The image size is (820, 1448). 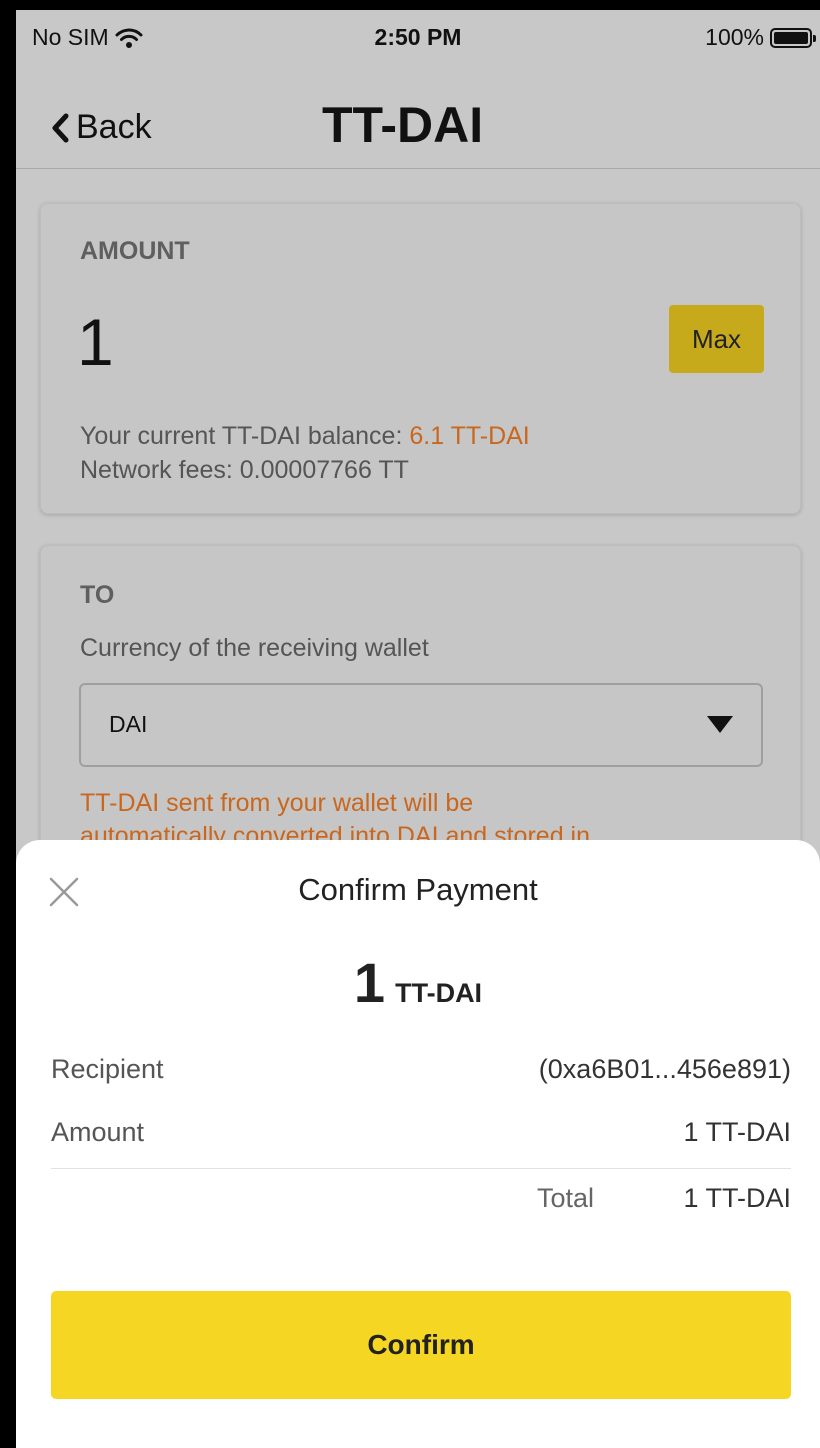 What do you see at coordinates (277, 803) in the screenshot?
I see `warning-line-1: TT-DAI sent from your wallet will be` at bounding box center [277, 803].